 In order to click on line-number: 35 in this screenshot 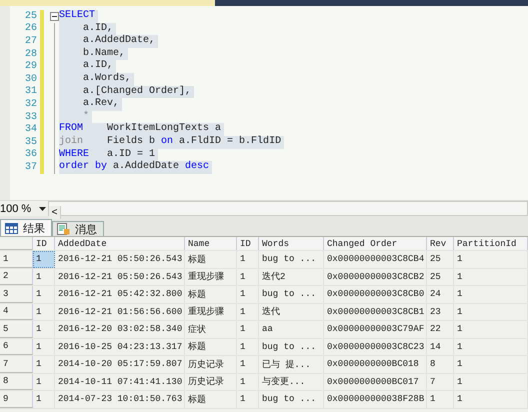, I will do `click(31, 142)`.